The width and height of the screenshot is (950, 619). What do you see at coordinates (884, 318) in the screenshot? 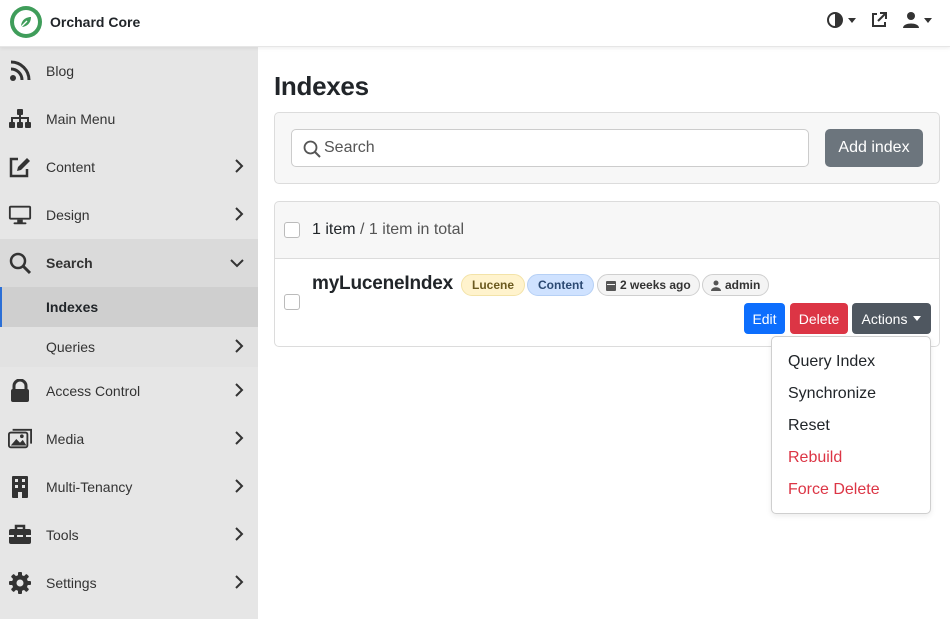
I see `actions-label: Actions` at bounding box center [884, 318].